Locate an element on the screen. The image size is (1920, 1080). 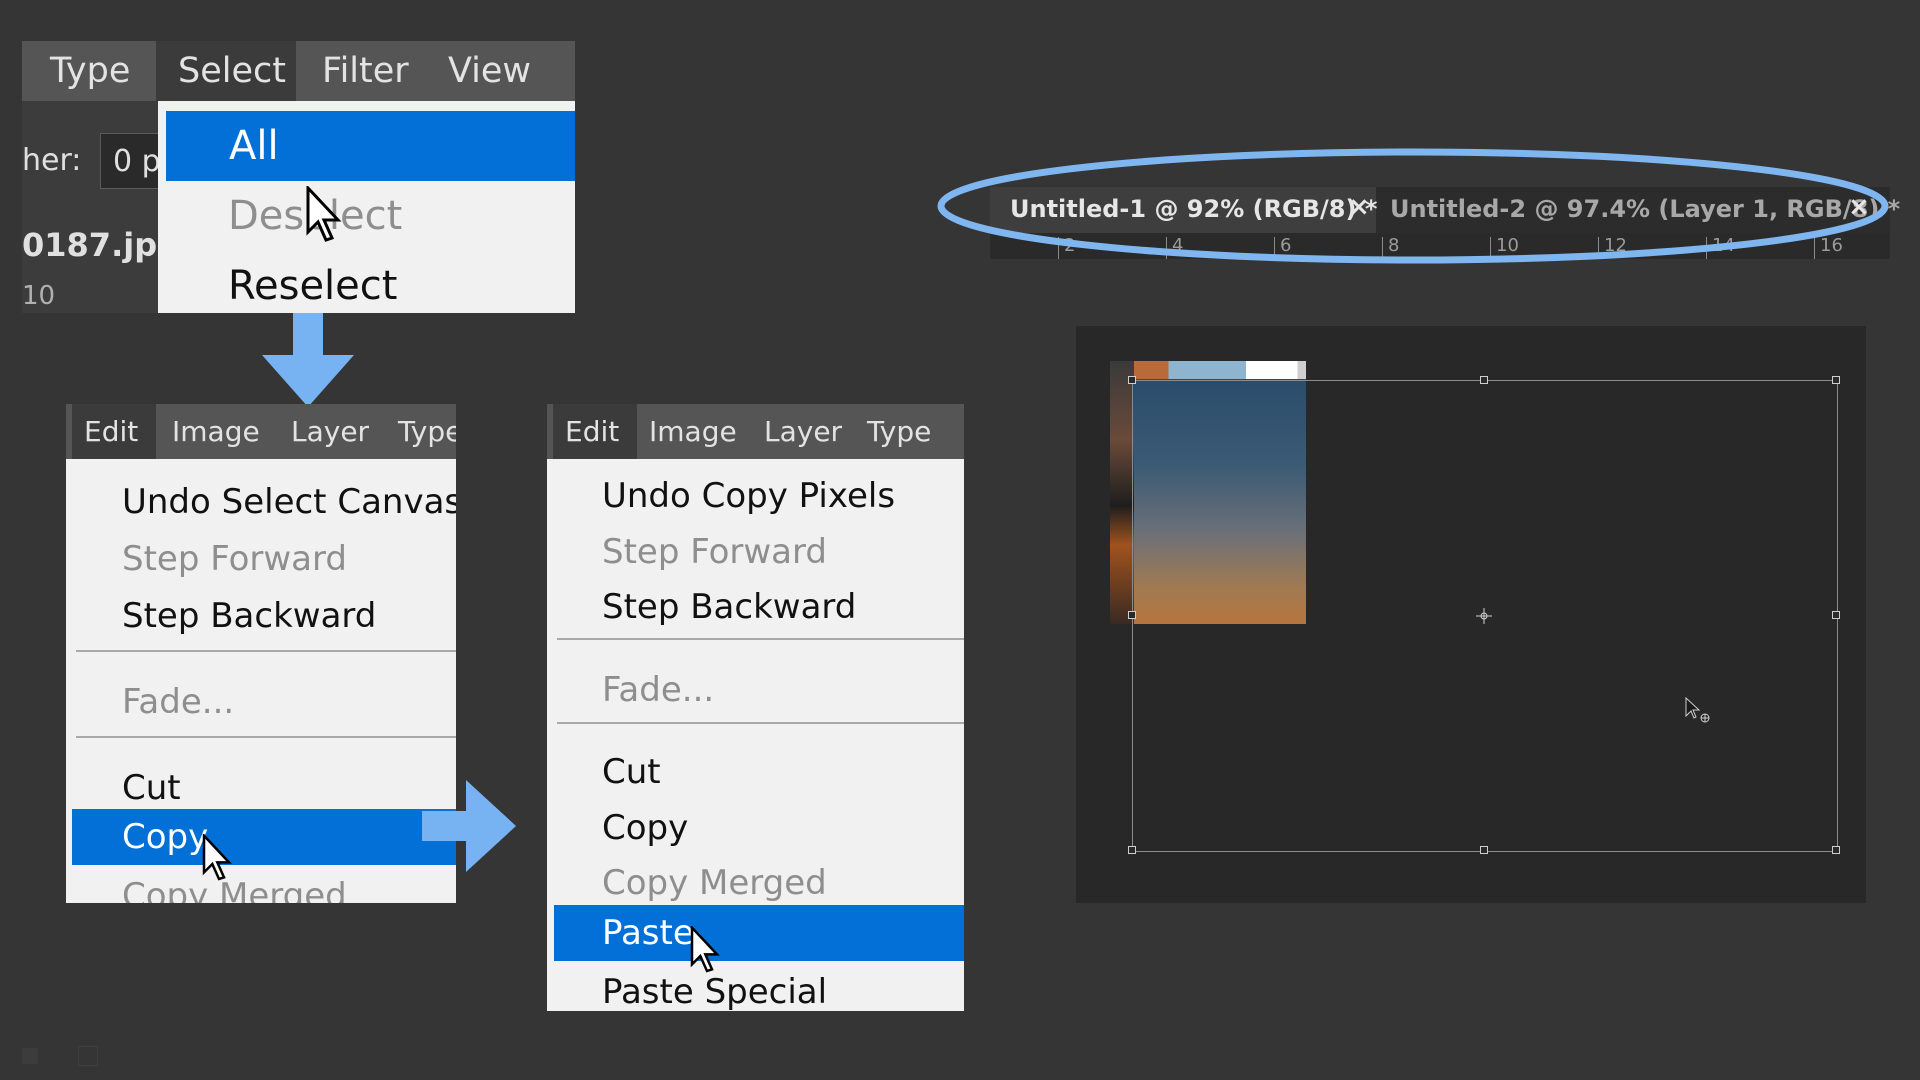
menu-filter: Filter is located at coordinates (365, 71).